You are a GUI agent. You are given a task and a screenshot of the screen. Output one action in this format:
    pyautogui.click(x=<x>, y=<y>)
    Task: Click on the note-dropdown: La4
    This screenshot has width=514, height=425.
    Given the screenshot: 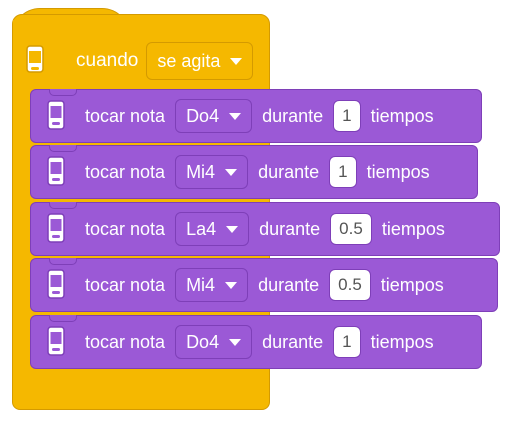 What is the action you would take?
    pyautogui.click(x=212, y=229)
    